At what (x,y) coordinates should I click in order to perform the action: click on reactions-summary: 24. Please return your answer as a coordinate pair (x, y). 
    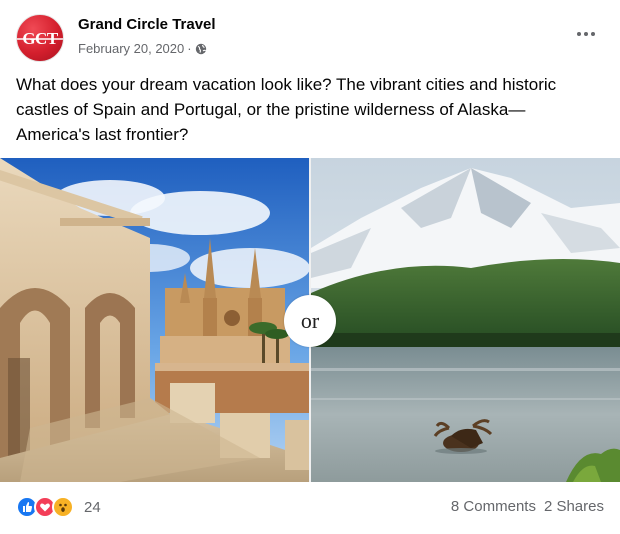
    Looking at the image, I should click on (58, 507).